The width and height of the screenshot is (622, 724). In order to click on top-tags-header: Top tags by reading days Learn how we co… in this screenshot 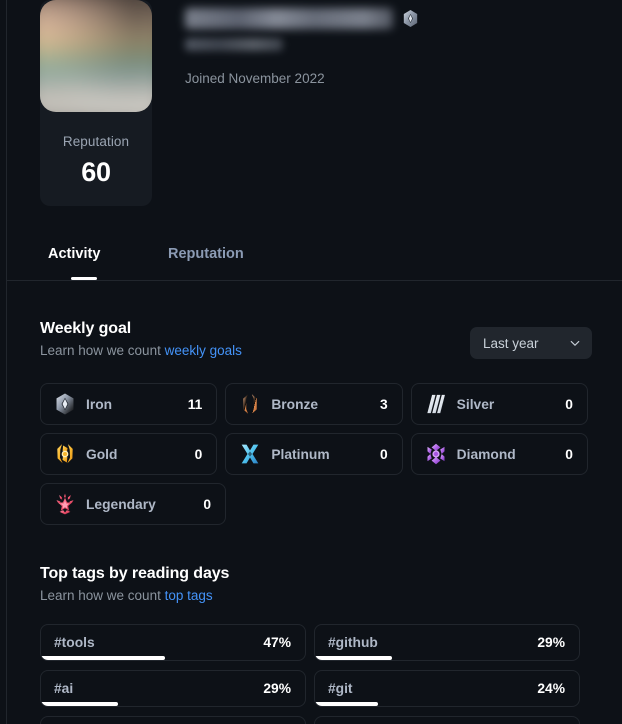, I will do `click(134, 584)`.